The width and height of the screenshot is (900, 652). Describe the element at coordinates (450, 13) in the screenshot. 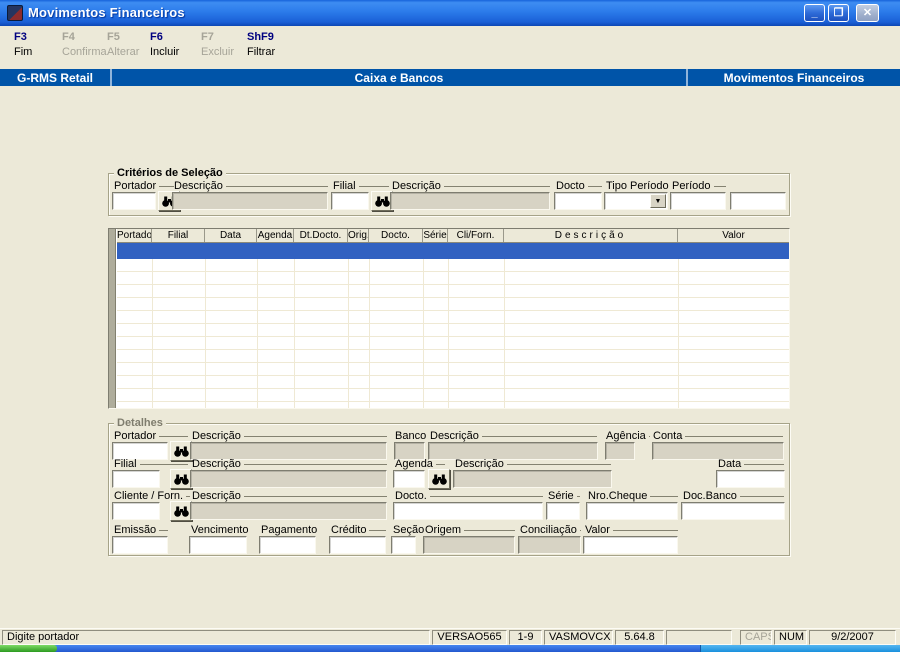

I see `title-bar: Movimentos Financeiros _ ❐ ✕` at that location.